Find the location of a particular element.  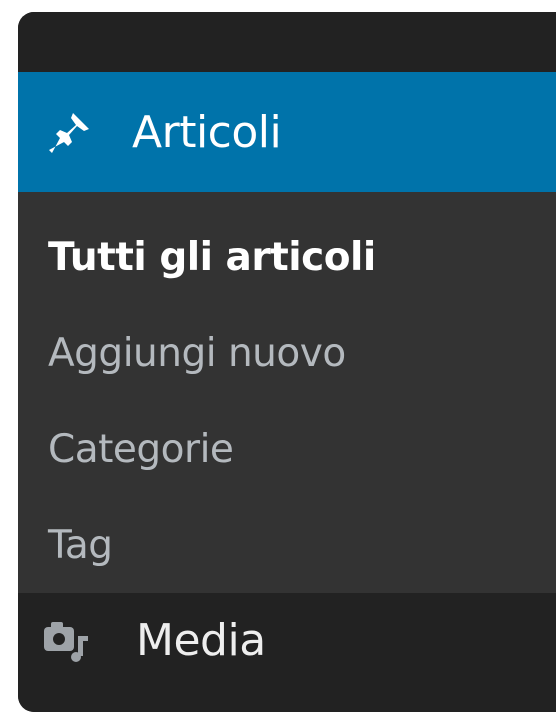

menu-item-label: Articoli is located at coordinates (207, 132).